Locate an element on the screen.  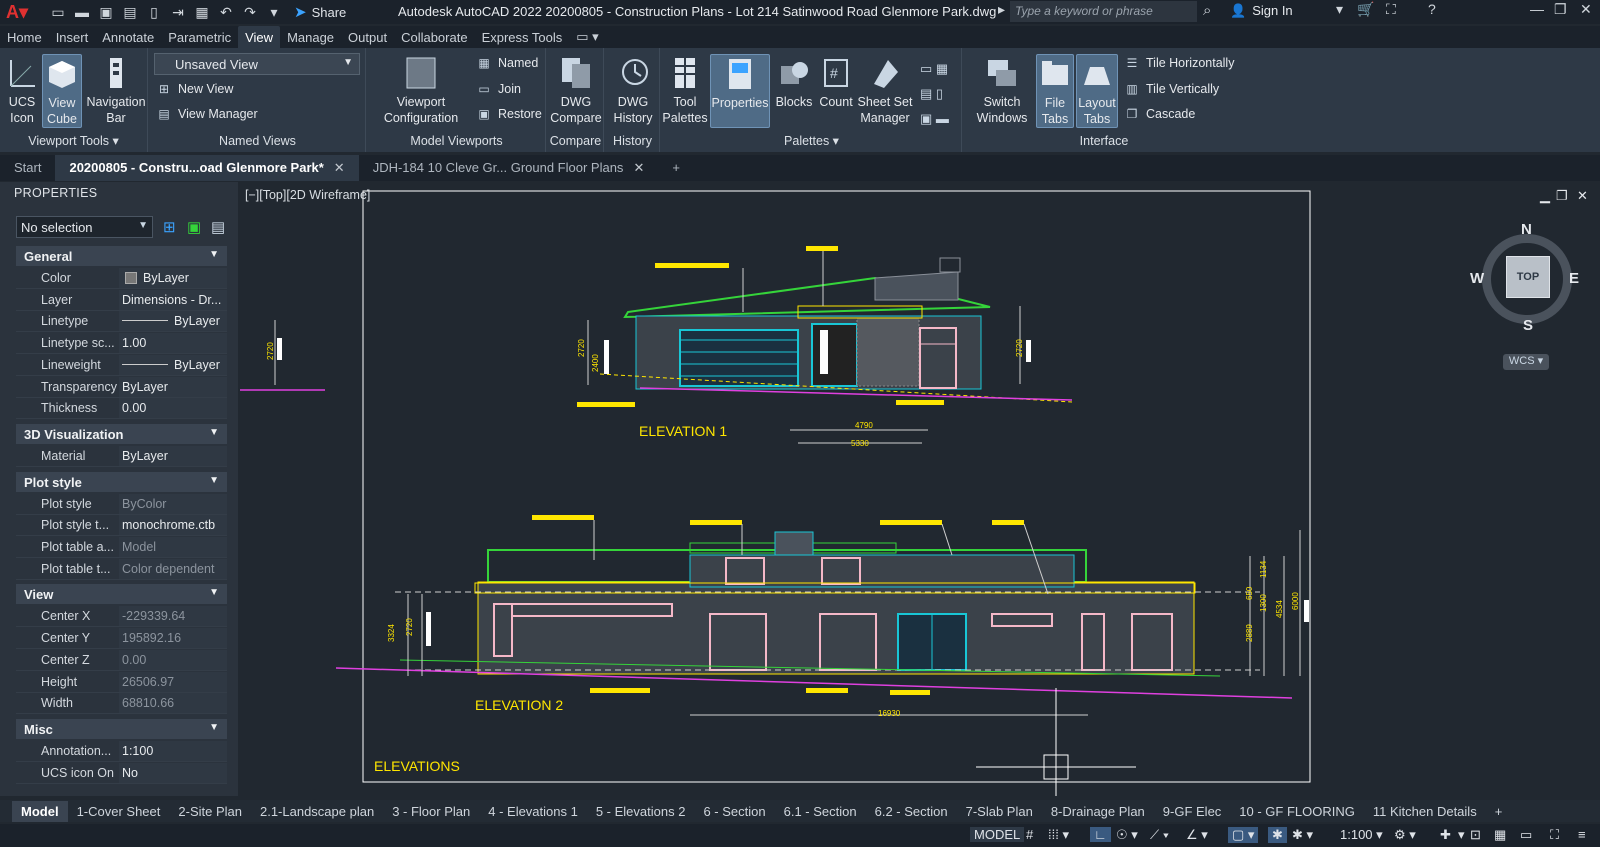
tile-horizontally-button: ☰ Tile Horizontally is located at coordinates (1179, 63).